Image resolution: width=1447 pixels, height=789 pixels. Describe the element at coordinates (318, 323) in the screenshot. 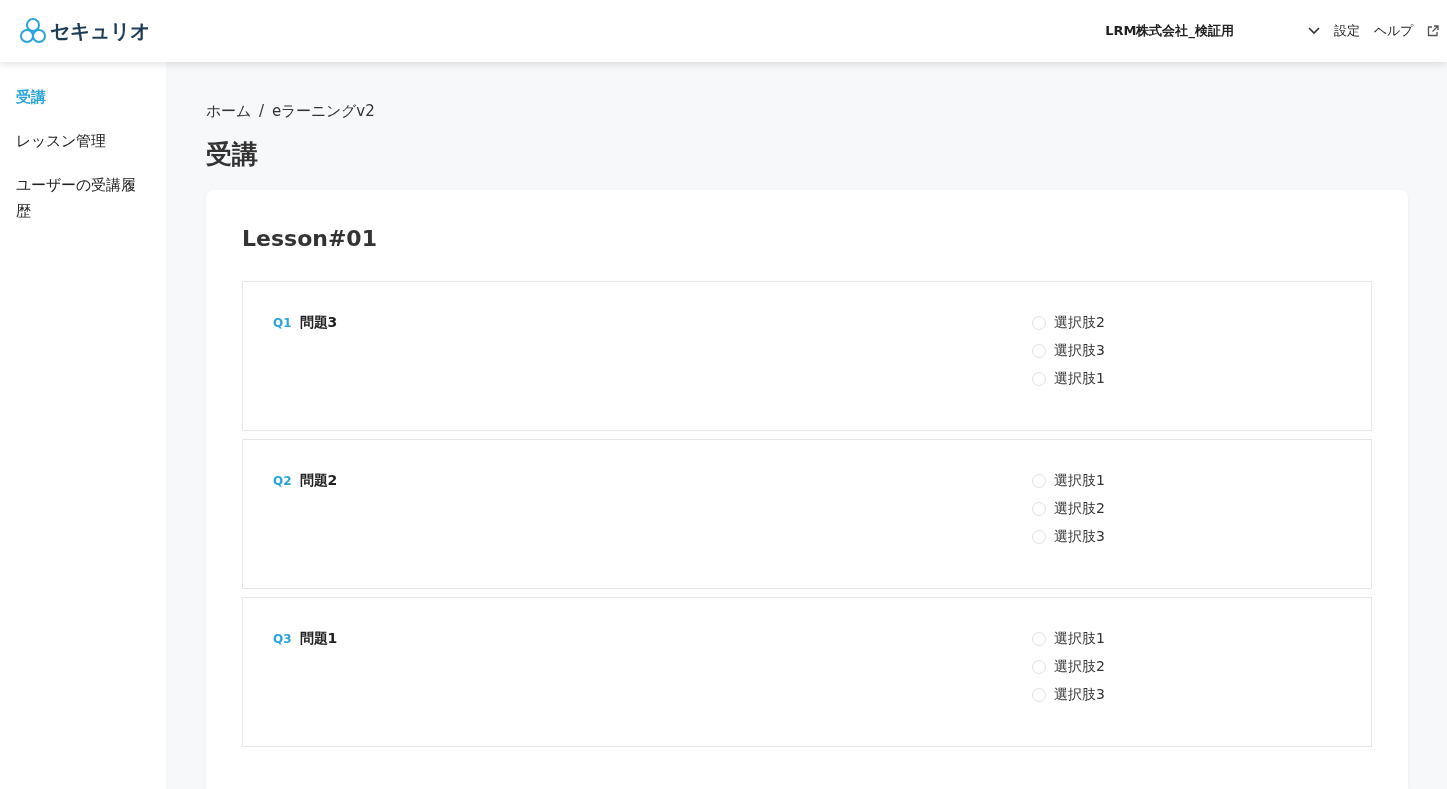

I see `question-text: 問題3` at that location.